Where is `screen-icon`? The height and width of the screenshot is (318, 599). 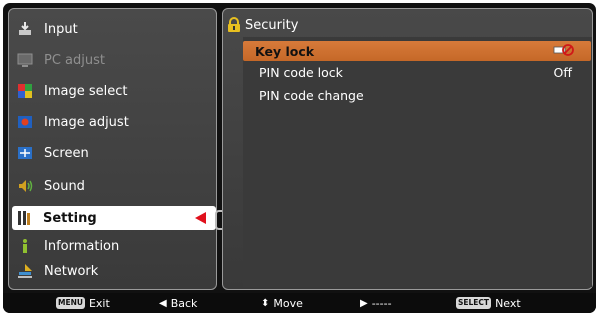 screen-icon is located at coordinates (25, 153).